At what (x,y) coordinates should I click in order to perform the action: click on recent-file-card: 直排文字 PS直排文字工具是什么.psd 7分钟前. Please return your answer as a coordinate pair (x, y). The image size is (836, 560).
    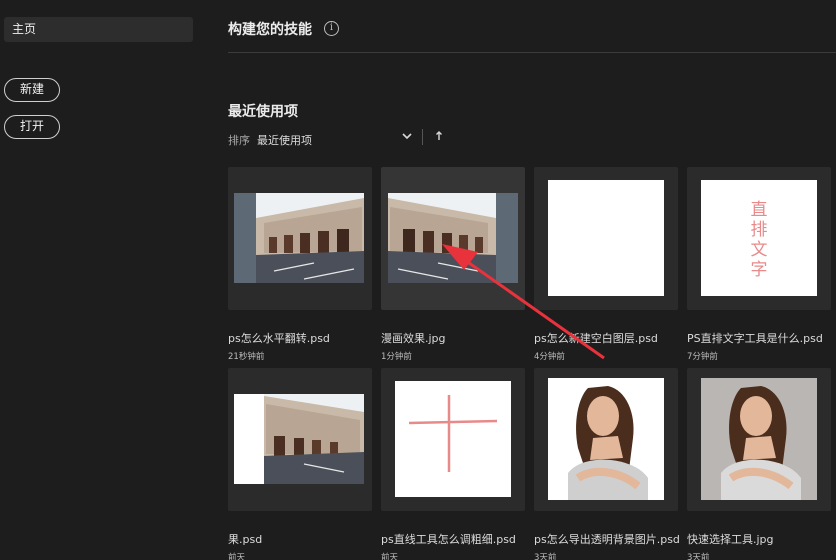
    Looking at the image, I should click on (759, 264).